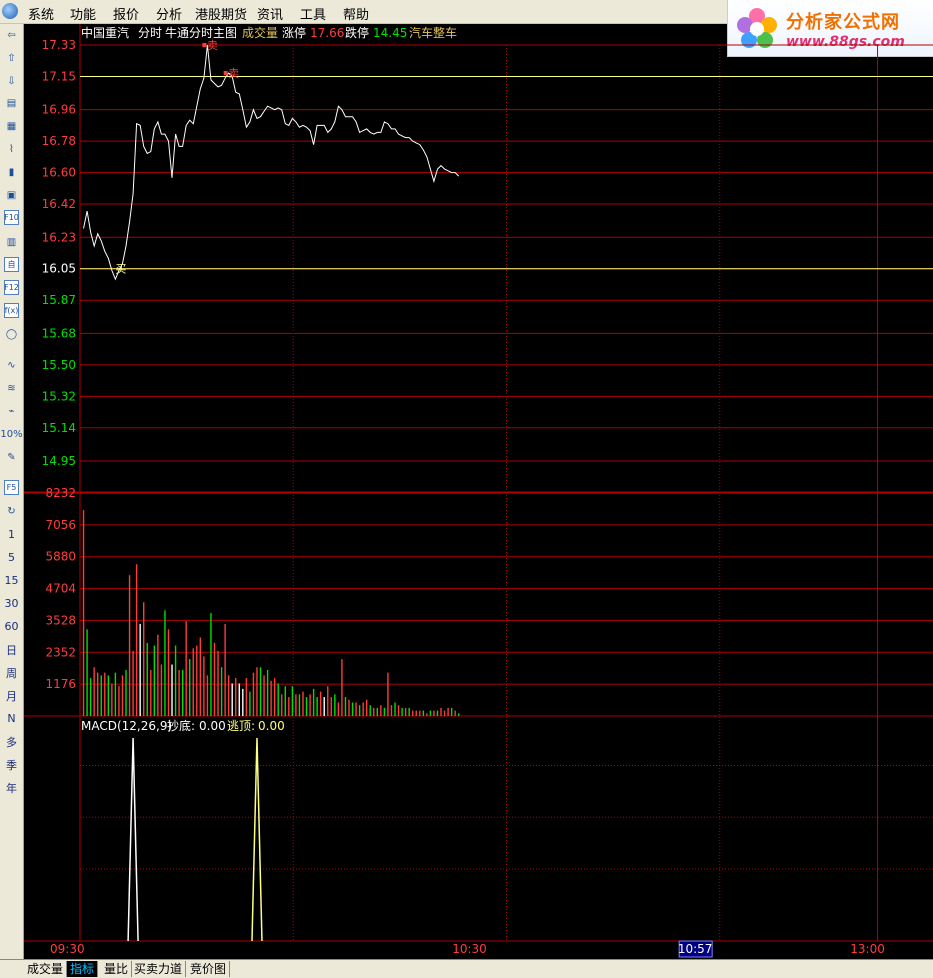 The height and width of the screenshot is (978, 933). Describe the element at coordinates (695, 949) in the screenshot. I see `cursor-time-label: 10:57` at that location.